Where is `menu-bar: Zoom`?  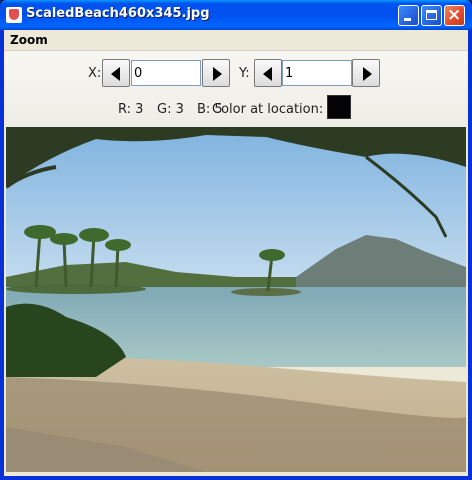
menu-bar: Zoom is located at coordinates (236, 40).